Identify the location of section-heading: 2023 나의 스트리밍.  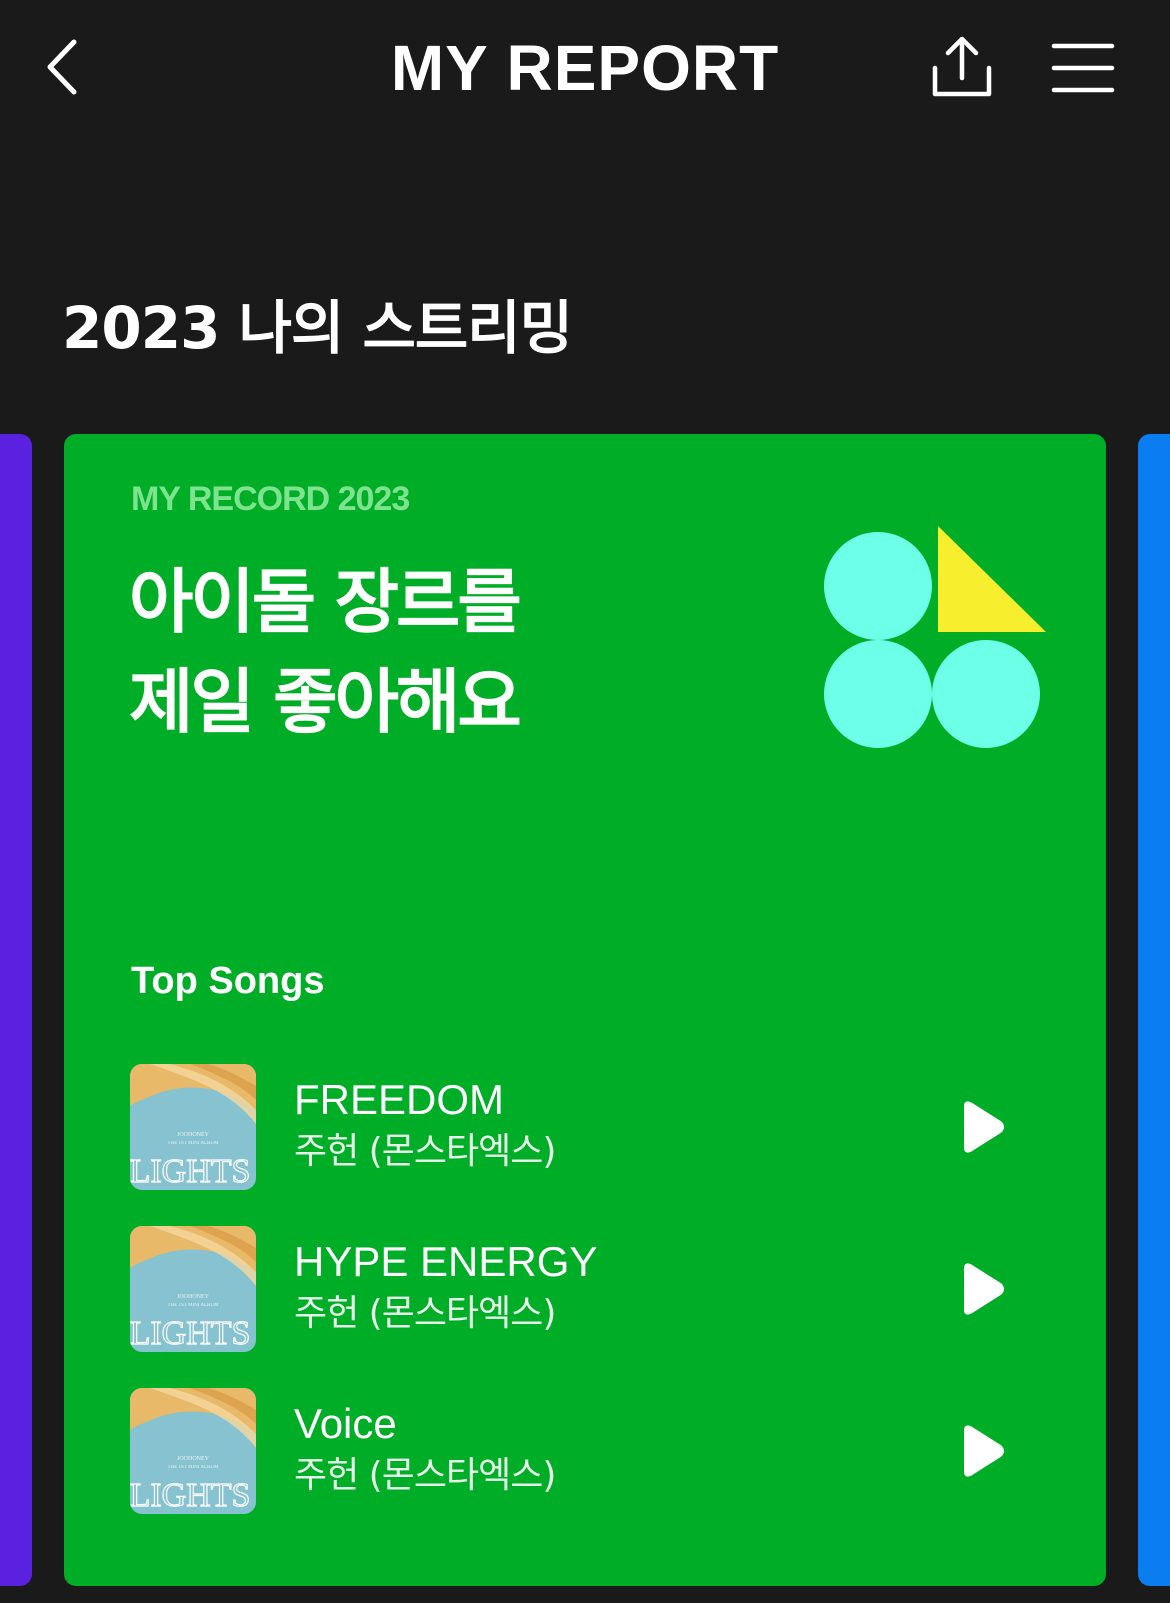
(317, 328).